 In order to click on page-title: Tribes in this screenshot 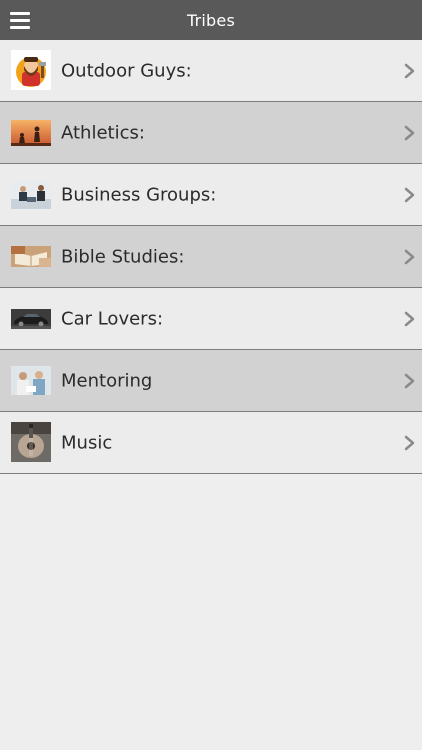, I will do `click(211, 20)`.